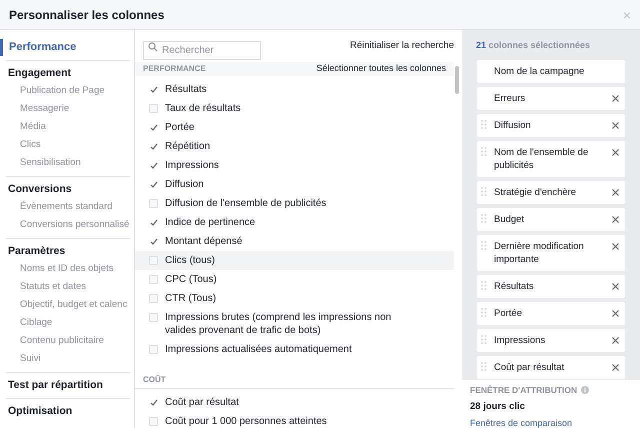  Describe the element at coordinates (203, 108) in the screenshot. I see `option-label: Taux de résultats` at that location.